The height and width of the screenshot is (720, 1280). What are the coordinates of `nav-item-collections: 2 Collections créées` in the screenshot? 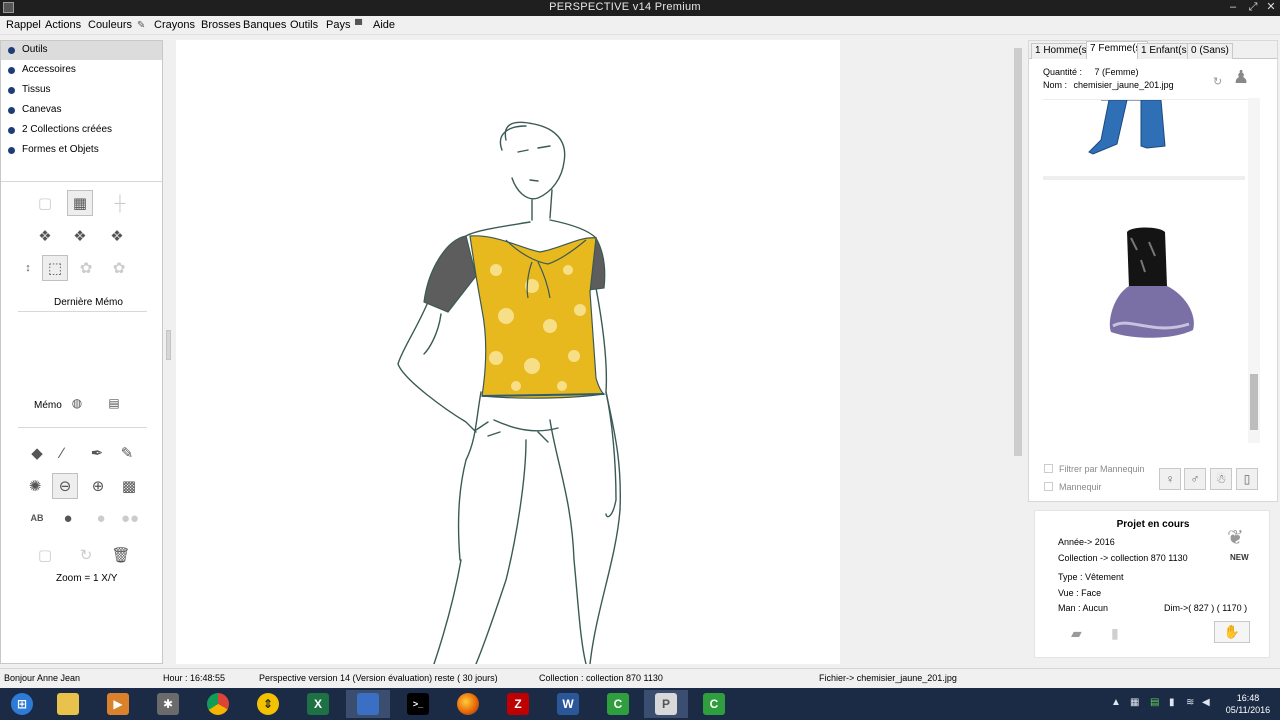 It's located at (81, 130).